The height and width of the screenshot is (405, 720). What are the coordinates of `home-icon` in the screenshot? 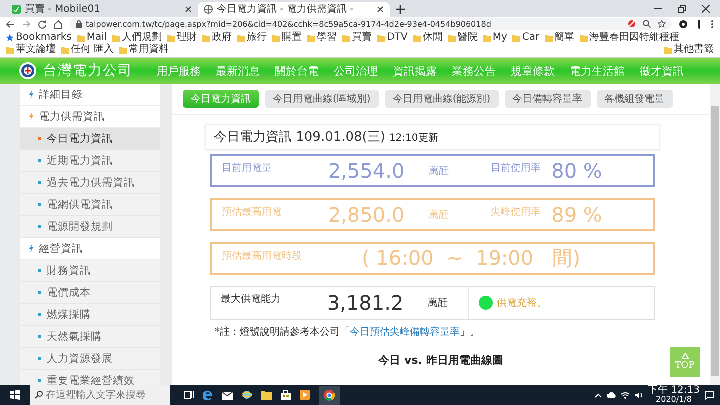 It's located at (58, 24).